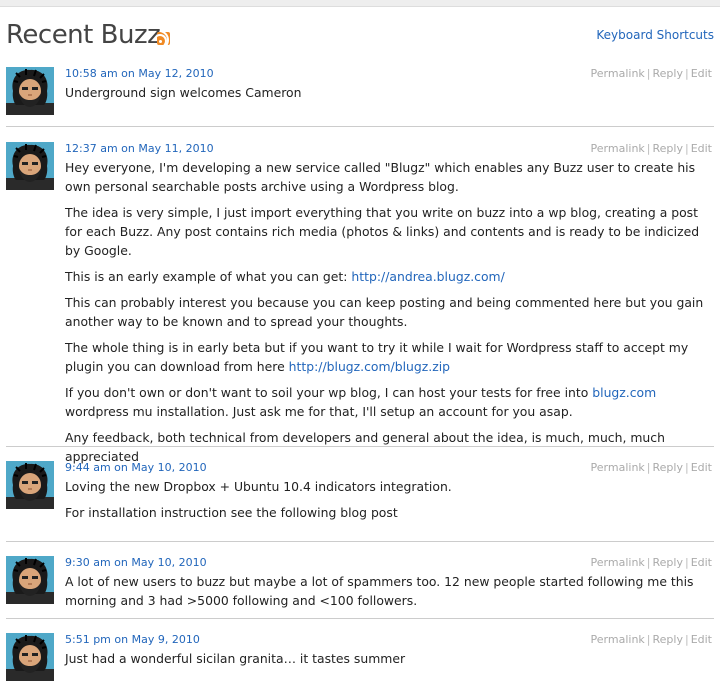  What do you see at coordinates (139, 148) in the screenshot?
I see `post-timestamp-link: 12:37 am on May 11, 2010` at bounding box center [139, 148].